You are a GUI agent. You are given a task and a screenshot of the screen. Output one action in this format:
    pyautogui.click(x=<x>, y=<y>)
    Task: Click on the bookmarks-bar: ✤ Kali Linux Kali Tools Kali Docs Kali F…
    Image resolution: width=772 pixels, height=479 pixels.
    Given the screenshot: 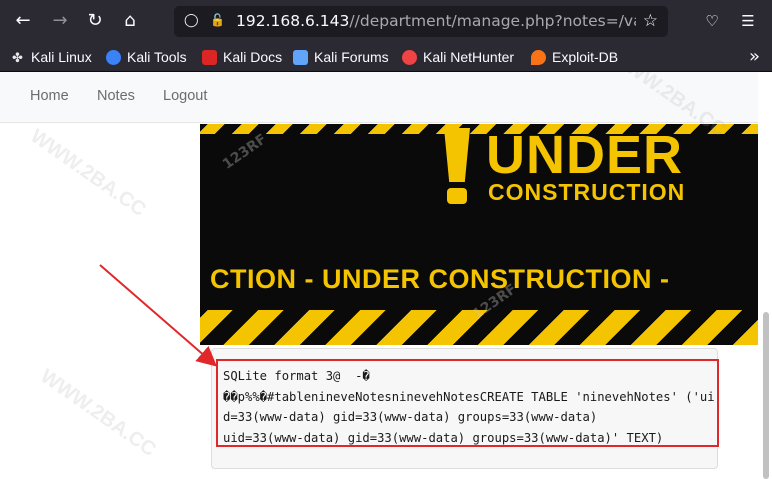 What is the action you would take?
    pyautogui.click(x=386, y=57)
    